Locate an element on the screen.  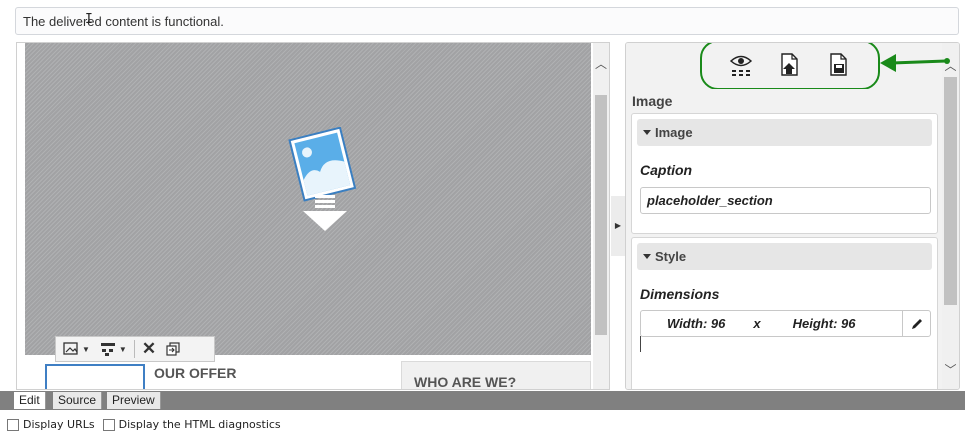
who-section: WHO ARE WE? is located at coordinates (496, 375).